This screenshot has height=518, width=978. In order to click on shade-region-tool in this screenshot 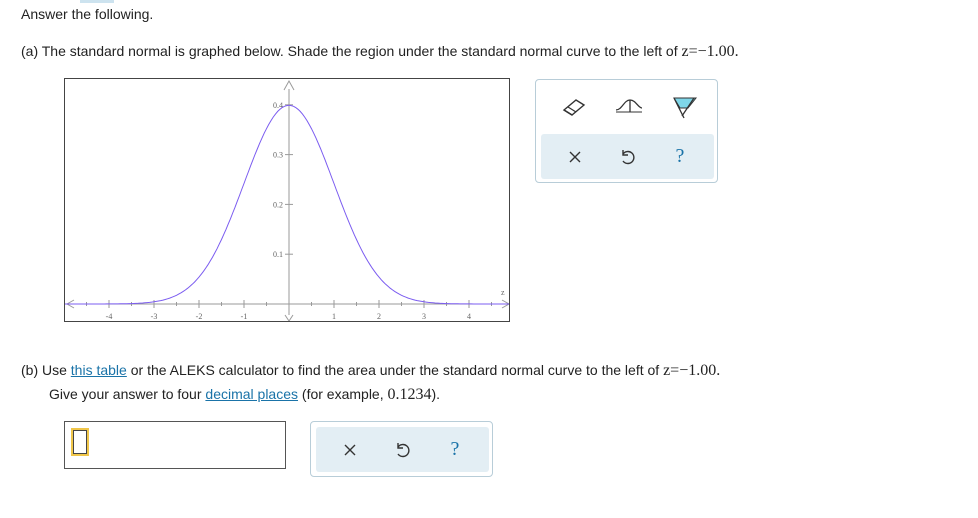, I will do `click(684, 106)`.